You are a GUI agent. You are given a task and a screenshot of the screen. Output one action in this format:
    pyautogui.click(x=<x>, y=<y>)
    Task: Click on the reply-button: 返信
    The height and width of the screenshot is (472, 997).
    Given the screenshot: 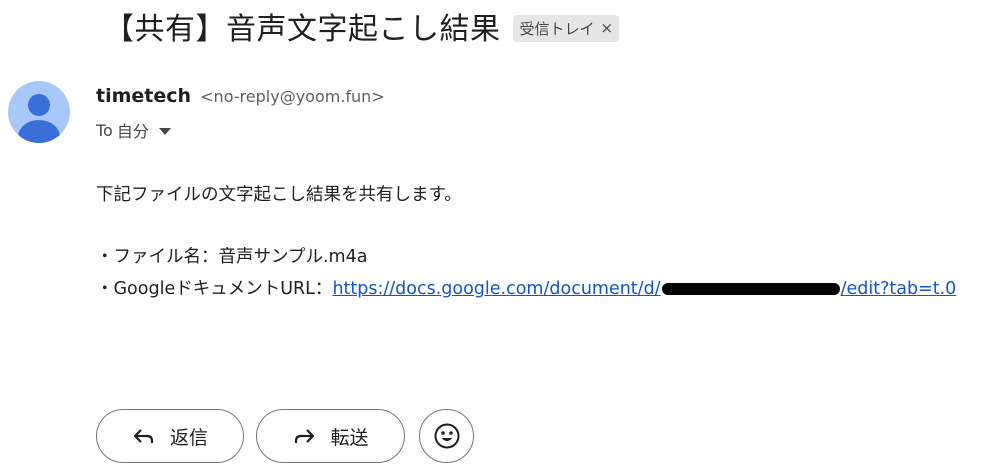 What is the action you would take?
    pyautogui.click(x=170, y=436)
    